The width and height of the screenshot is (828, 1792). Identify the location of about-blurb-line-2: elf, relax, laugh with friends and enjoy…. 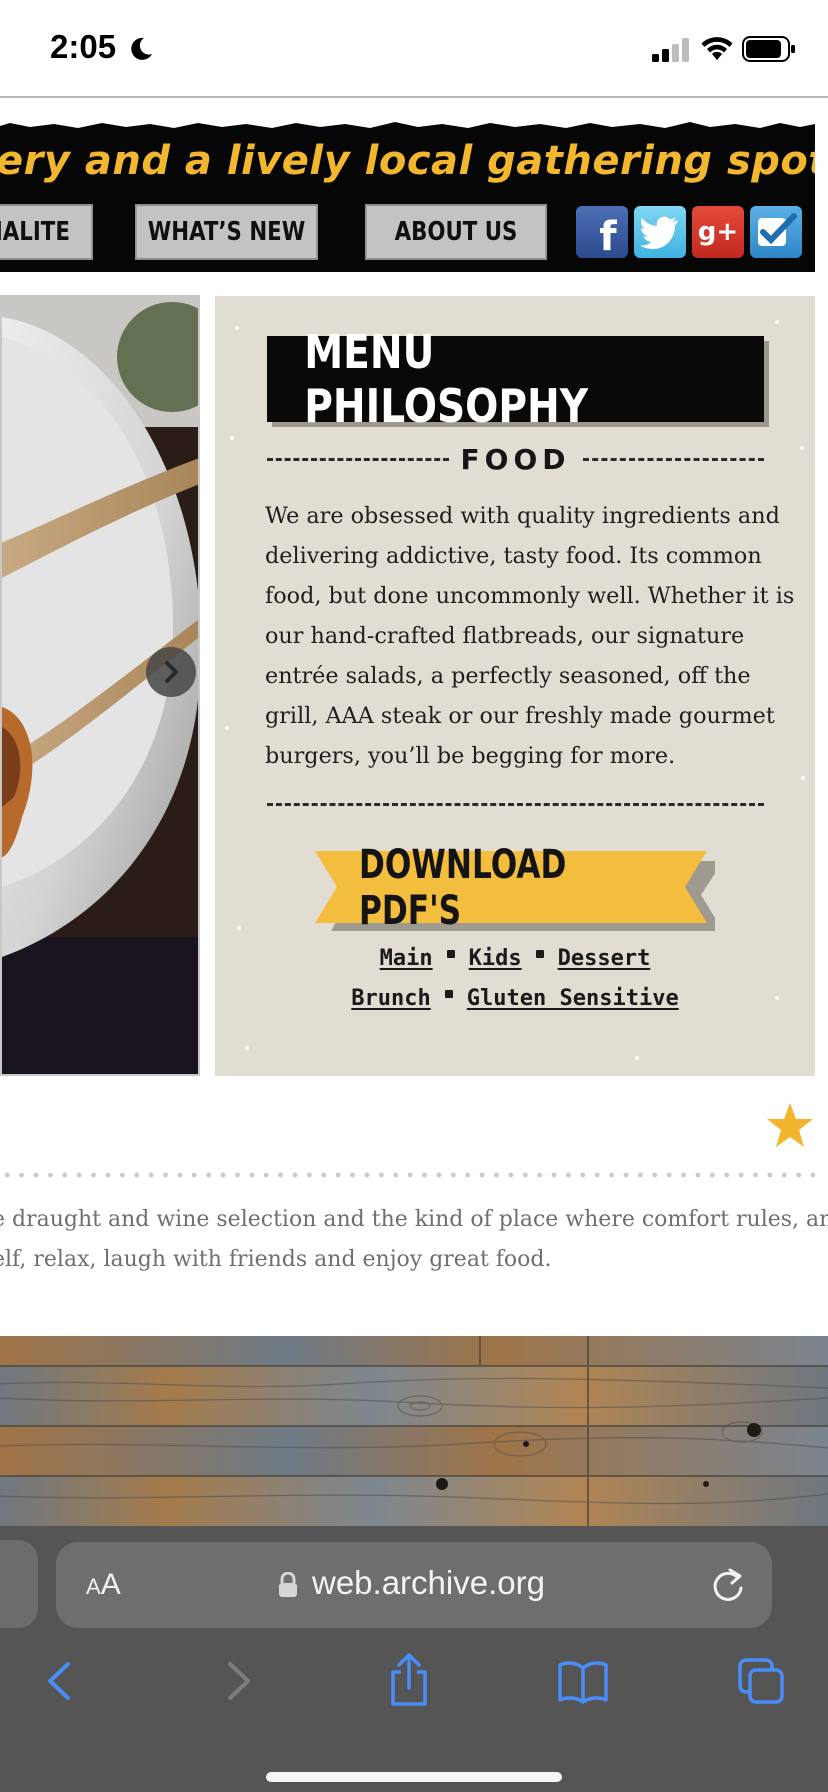
(276, 1259).